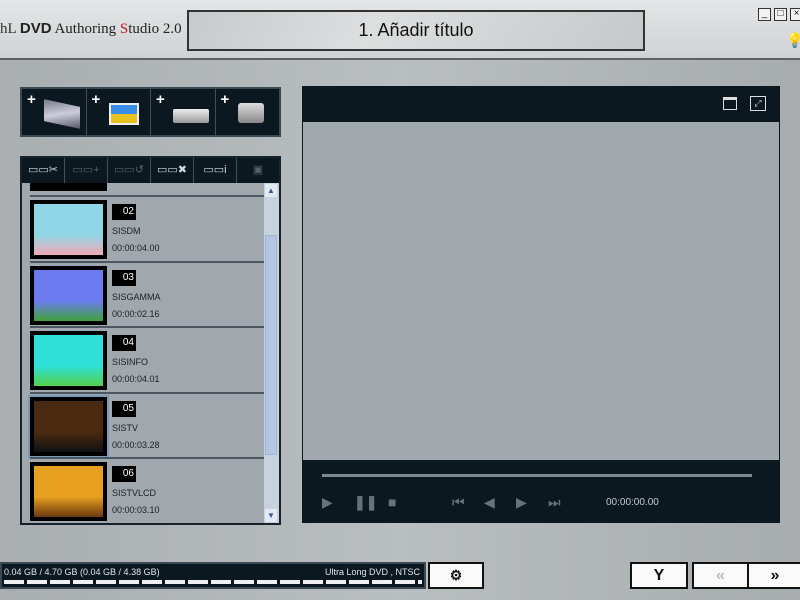 The height and width of the screenshot is (600, 800). I want to click on list-scrollbar: ▲ ▼, so click(271, 353).